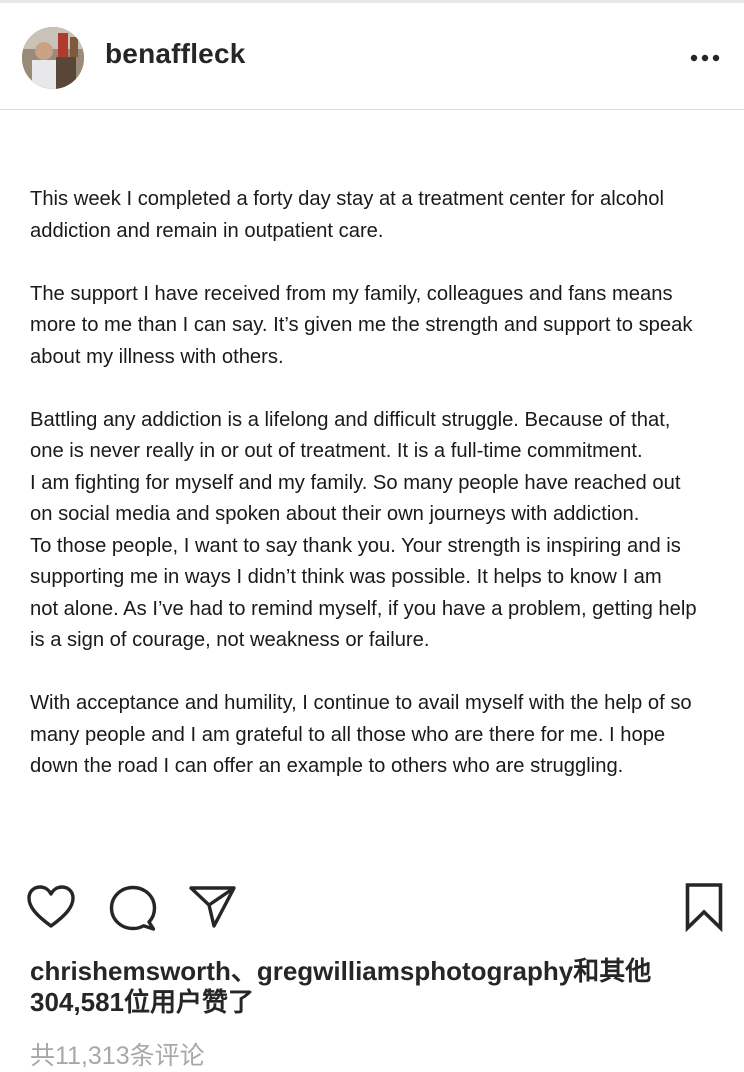 The image size is (744, 1072). I want to click on post-header: benaffleck, so click(372, 56).